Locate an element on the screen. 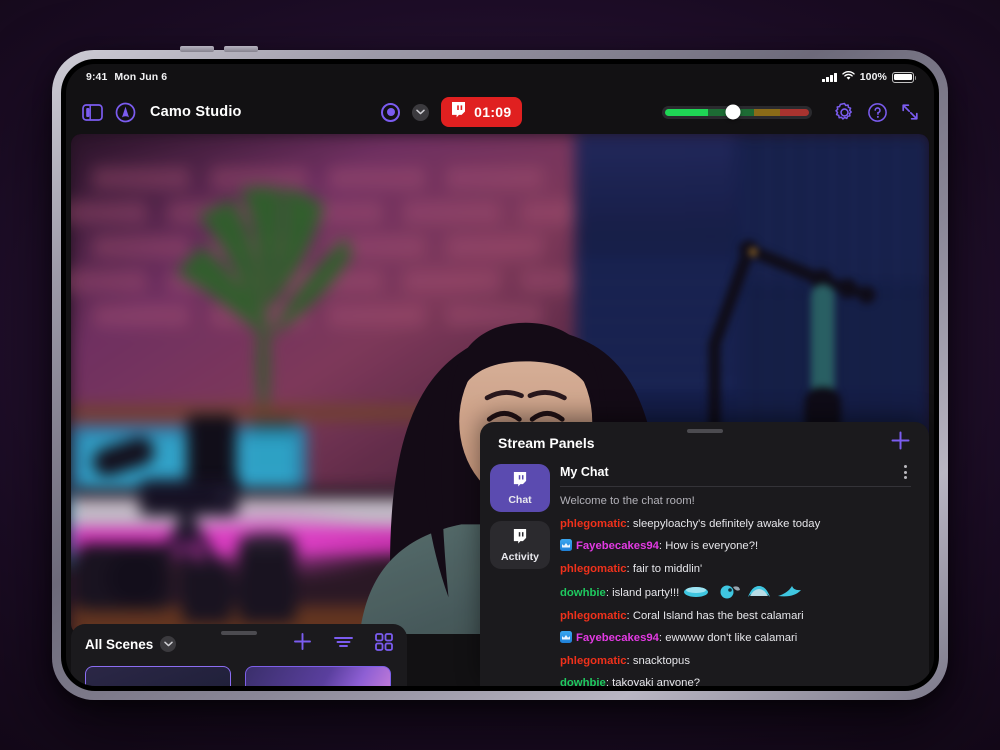  list-view-icon is located at coordinates (343, 644).